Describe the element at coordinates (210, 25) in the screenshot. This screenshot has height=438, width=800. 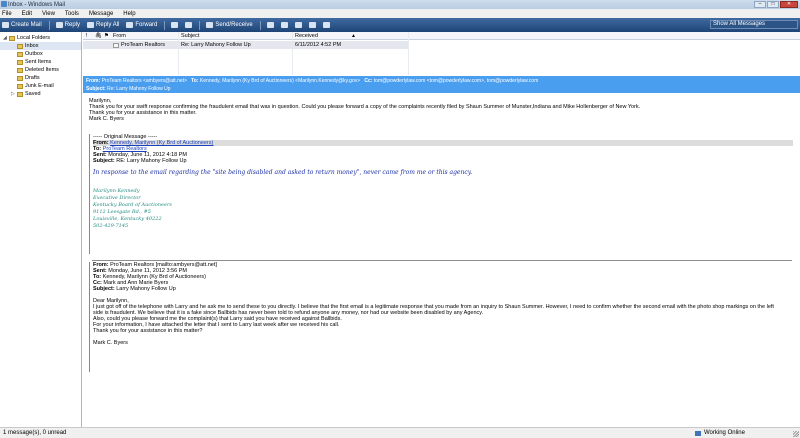
I see `send-receive-icon` at that location.